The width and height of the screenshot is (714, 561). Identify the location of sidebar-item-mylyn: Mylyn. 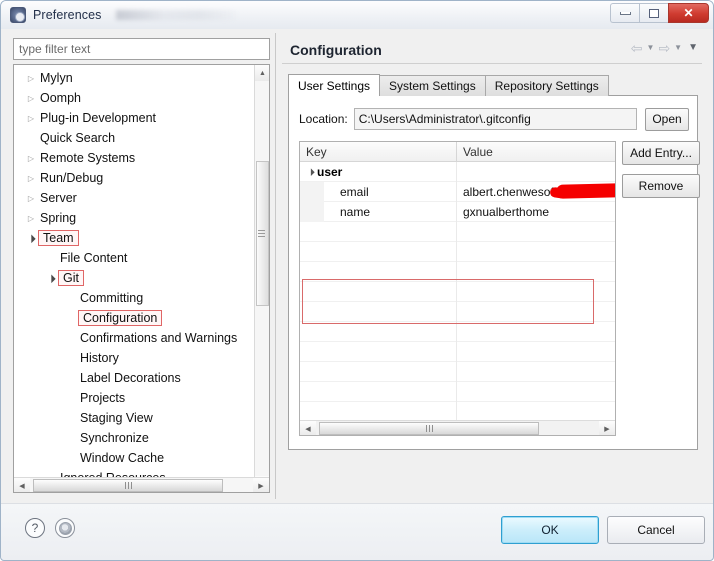
(134, 78).